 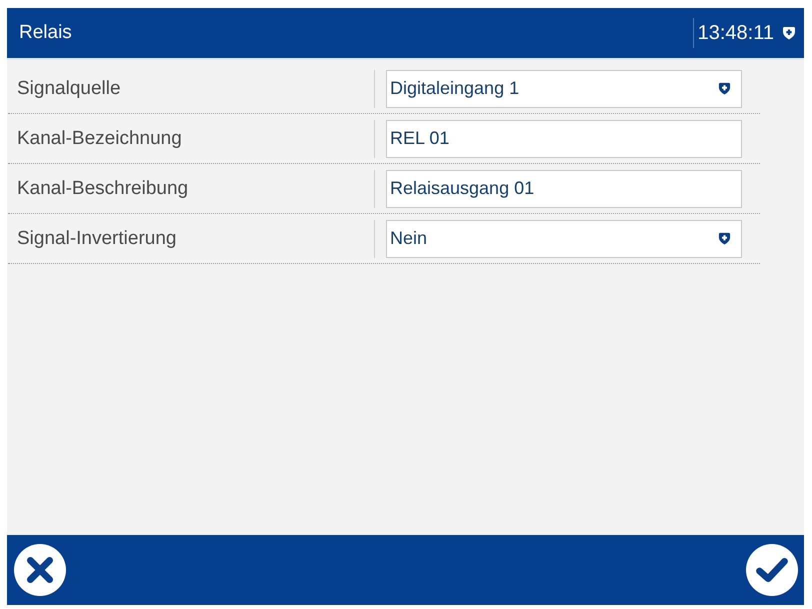 I want to click on field-label: Kanal-Bezeichnung, so click(x=99, y=139).